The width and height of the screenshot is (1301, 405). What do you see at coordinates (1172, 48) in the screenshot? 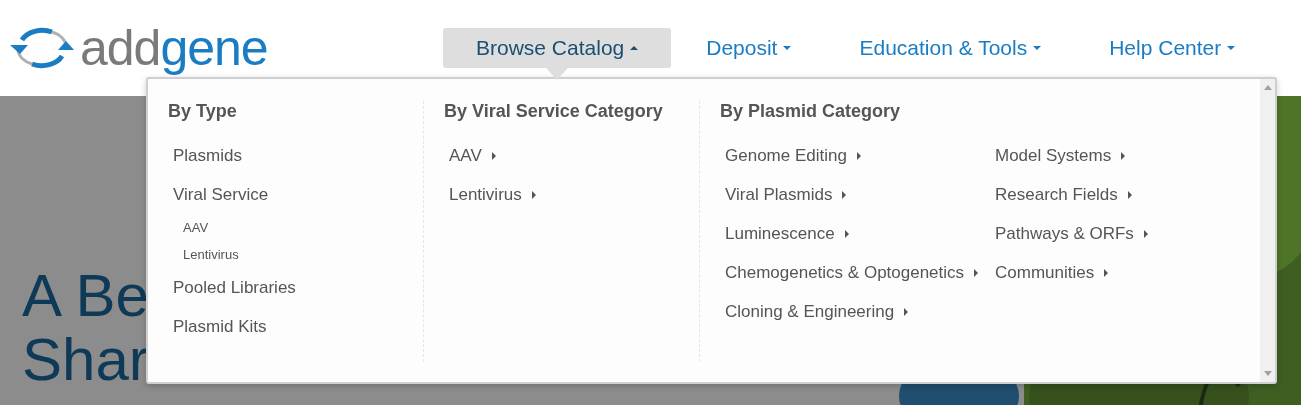
I see `nav-tab: Help Center` at bounding box center [1172, 48].